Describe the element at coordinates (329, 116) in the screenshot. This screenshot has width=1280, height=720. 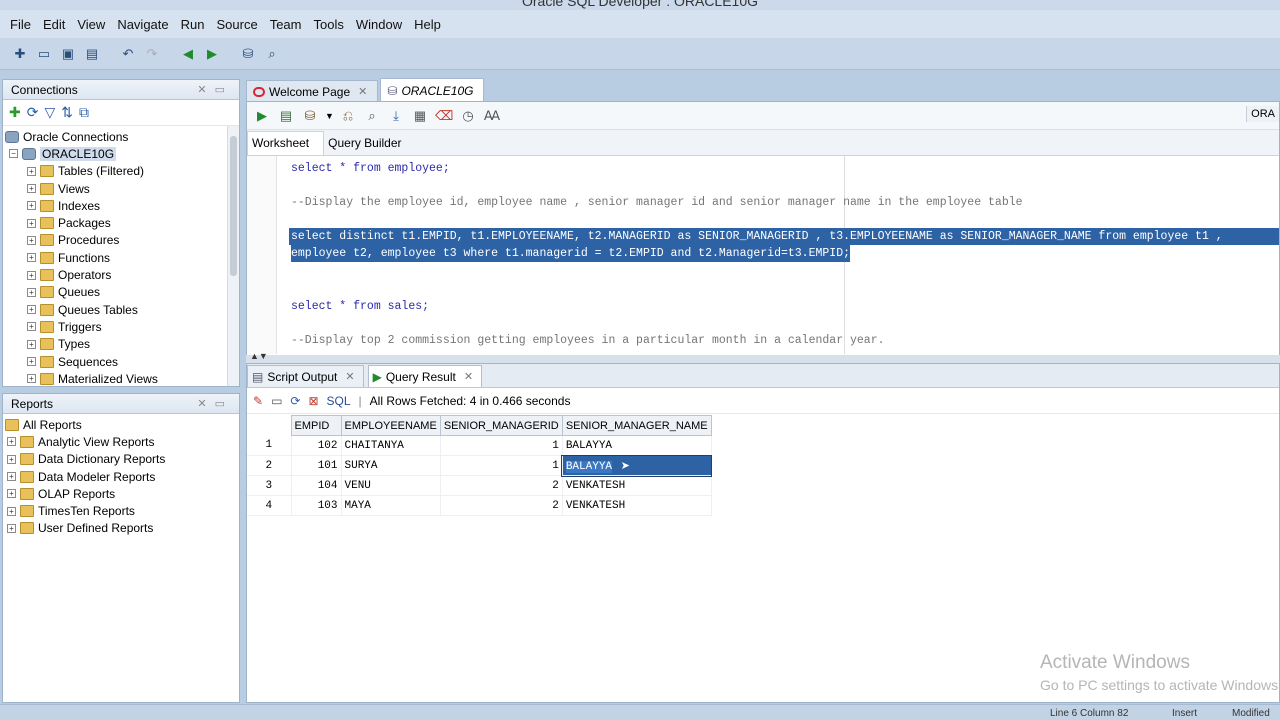
I see `dropdown-arrow-icon: ▼` at that location.